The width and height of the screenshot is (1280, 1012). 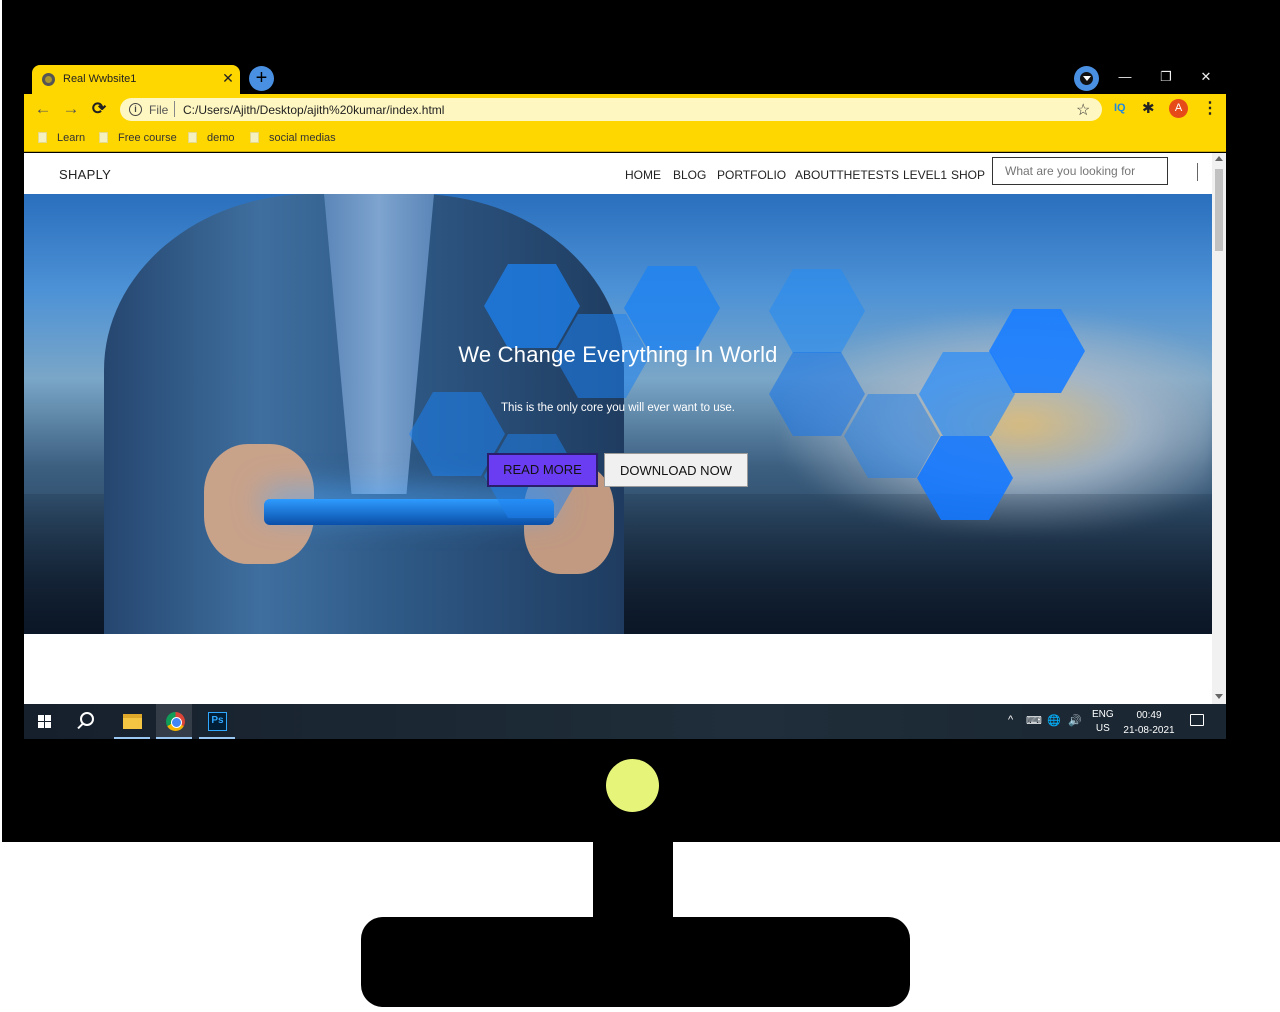 What do you see at coordinates (1010, 720) in the screenshot?
I see `show-hidden-icons-chevron-icon: ^` at bounding box center [1010, 720].